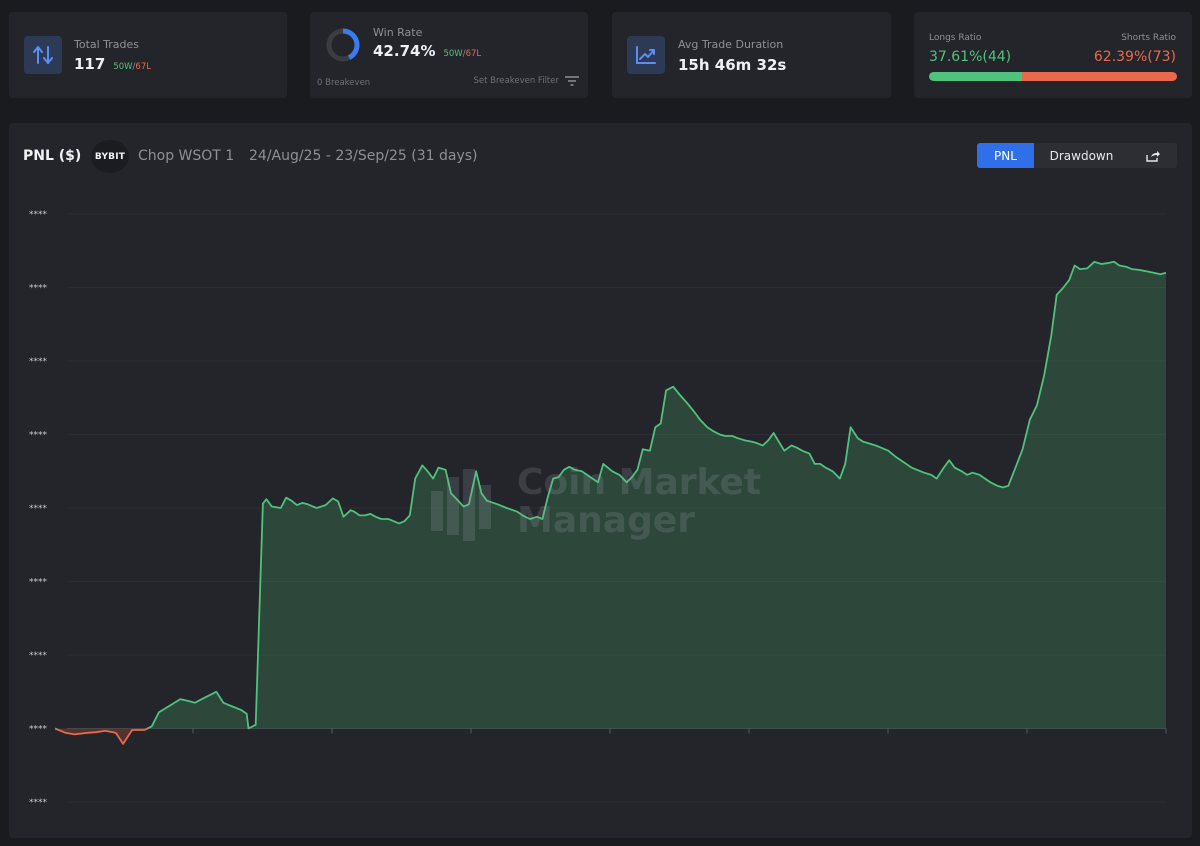 This screenshot has width=1200, height=846. What do you see at coordinates (107, 44) in the screenshot?
I see `total-trades-label: Total Trades` at bounding box center [107, 44].